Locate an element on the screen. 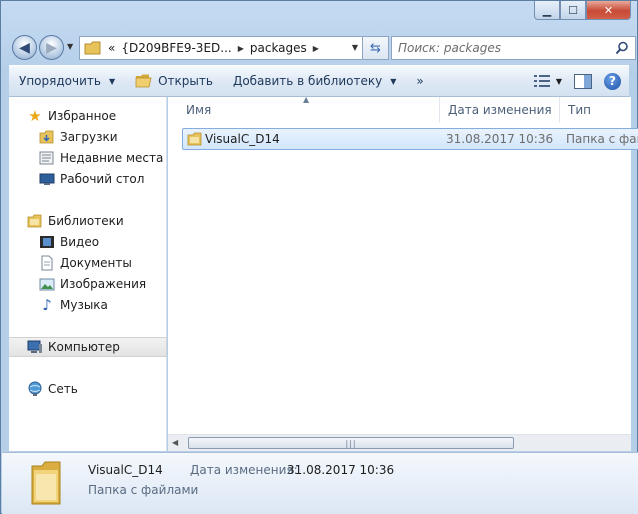 This screenshot has height=514, width=638. maximize-button: ☐ is located at coordinates (573, 10).